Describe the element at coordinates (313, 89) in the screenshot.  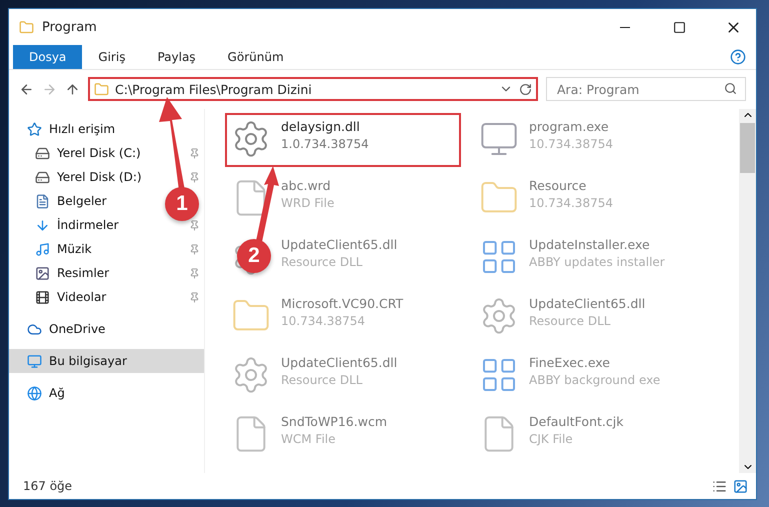
I see `address-bar: C:\Program Files\Program Dizini` at that location.